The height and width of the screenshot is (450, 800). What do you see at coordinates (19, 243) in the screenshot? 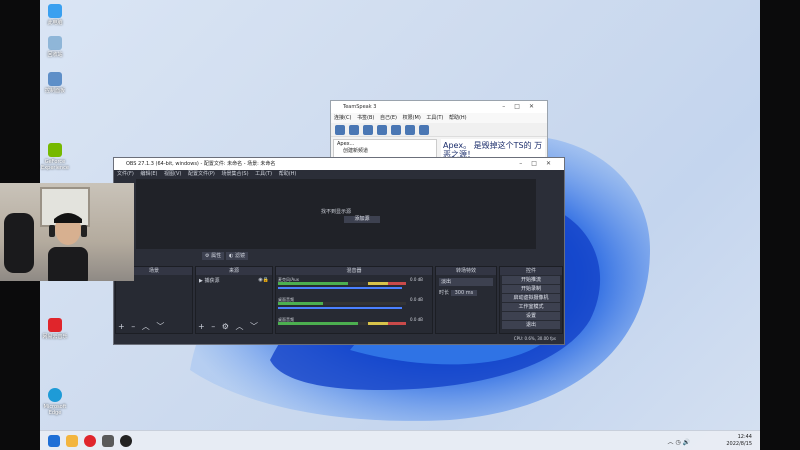
I see `gaming-chair` at bounding box center [19, 243].